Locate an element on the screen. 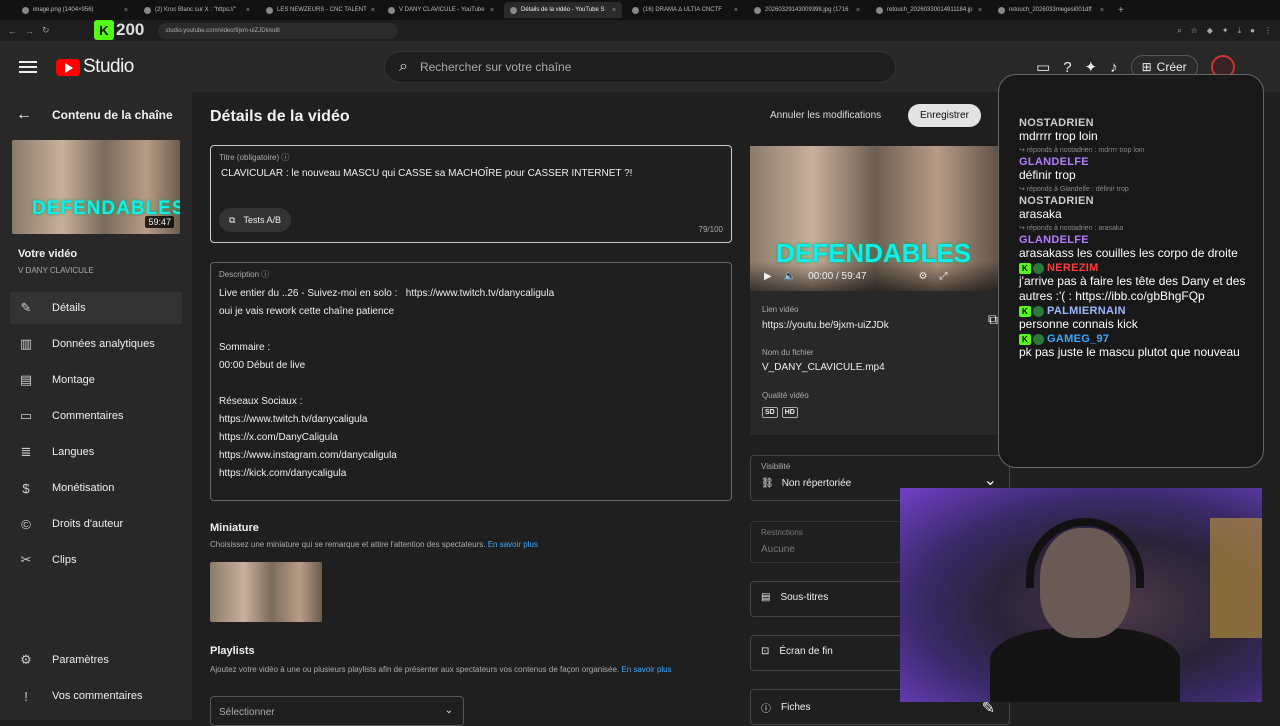 This screenshot has height=726, width=1280. browser-tab: image.png (1404×956) × is located at coordinates (75, 10).